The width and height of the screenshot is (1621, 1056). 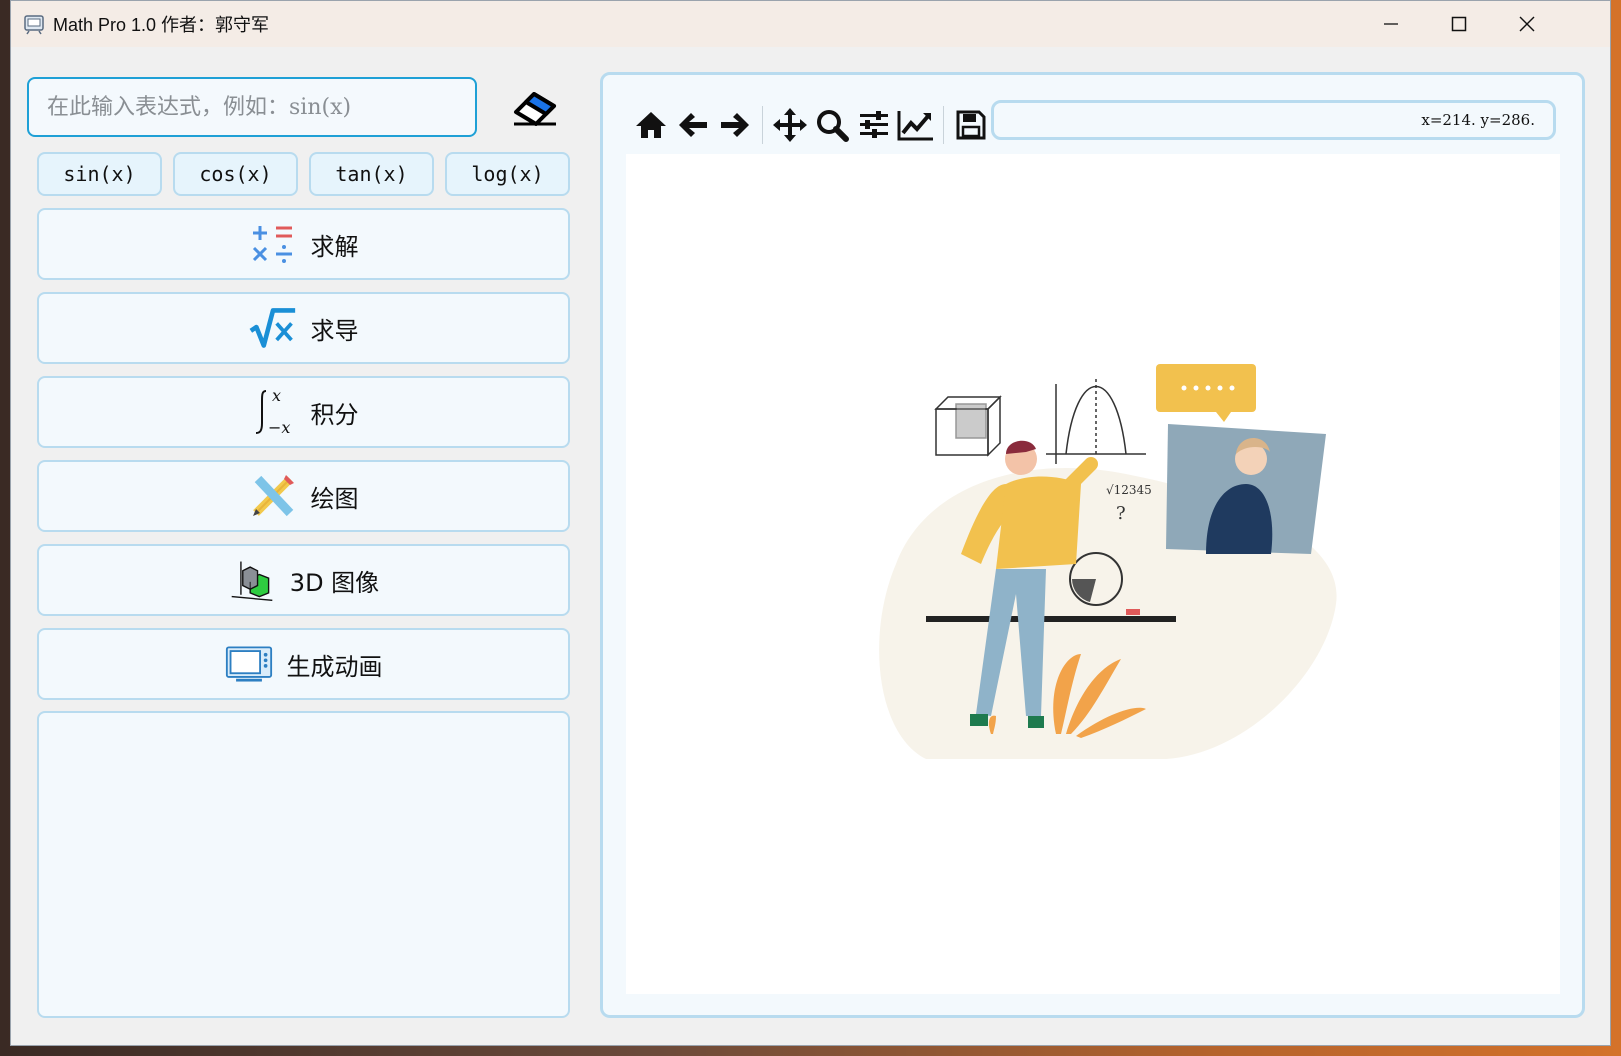 What do you see at coordinates (1273, 120) in the screenshot?
I see `coordinate-readout: x=214. y=286.` at bounding box center [1273, 120].